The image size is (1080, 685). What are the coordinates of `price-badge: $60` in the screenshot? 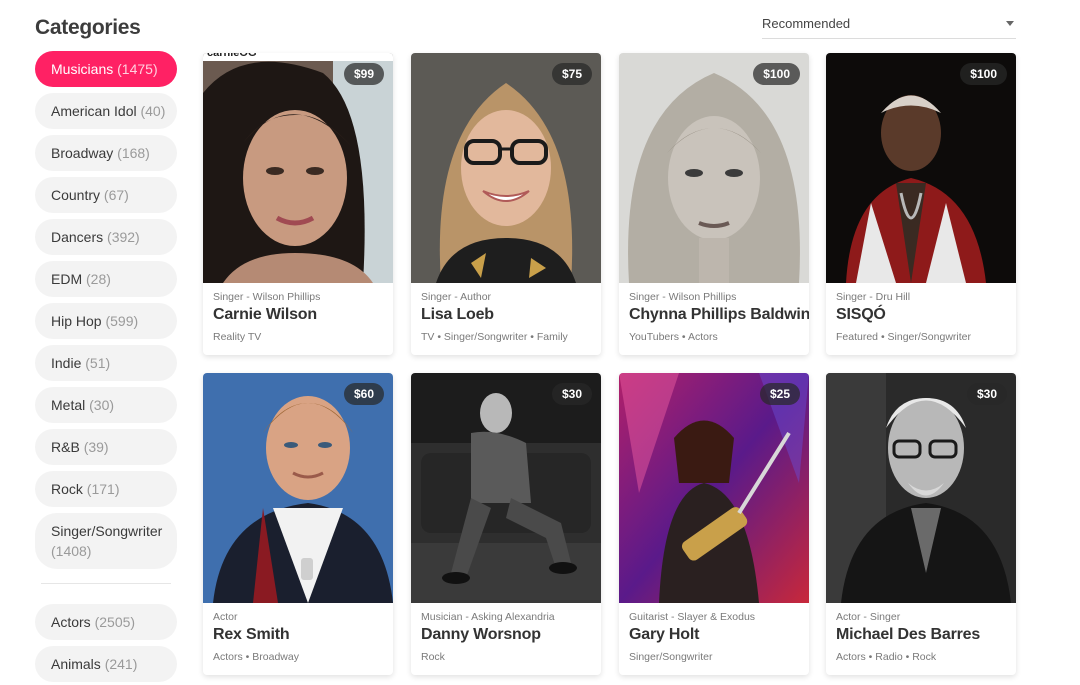 It's located at (363, 394).